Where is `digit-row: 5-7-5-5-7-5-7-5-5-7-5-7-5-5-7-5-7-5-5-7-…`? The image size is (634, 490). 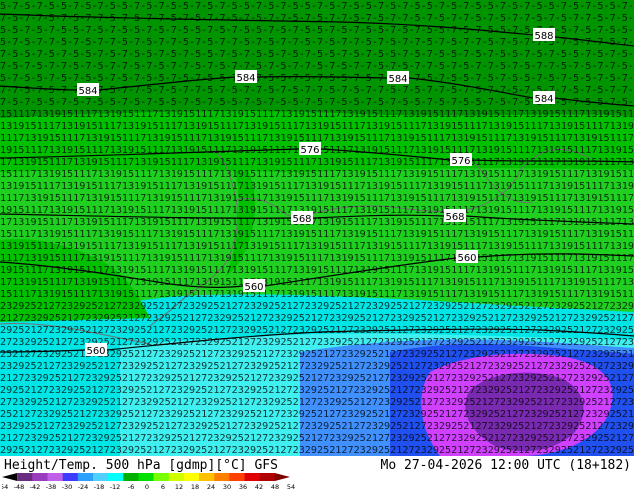
digit-row: 5-7-5-5-7-5-7-5-5-7-5-7-5-5-7-5-7-5-5-7-… is located at coordinates (317, 78).